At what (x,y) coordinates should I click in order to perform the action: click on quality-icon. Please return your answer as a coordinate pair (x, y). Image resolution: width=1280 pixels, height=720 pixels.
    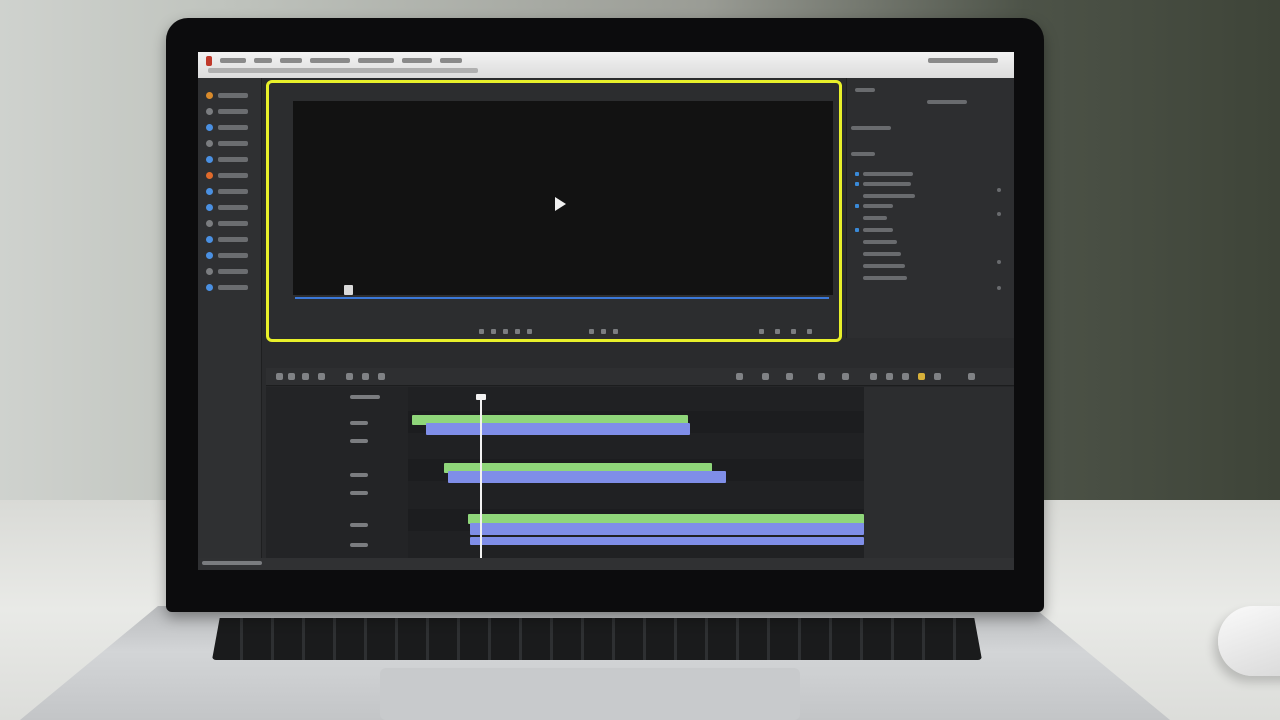
    Looking at the image, I should click on (793, 331).